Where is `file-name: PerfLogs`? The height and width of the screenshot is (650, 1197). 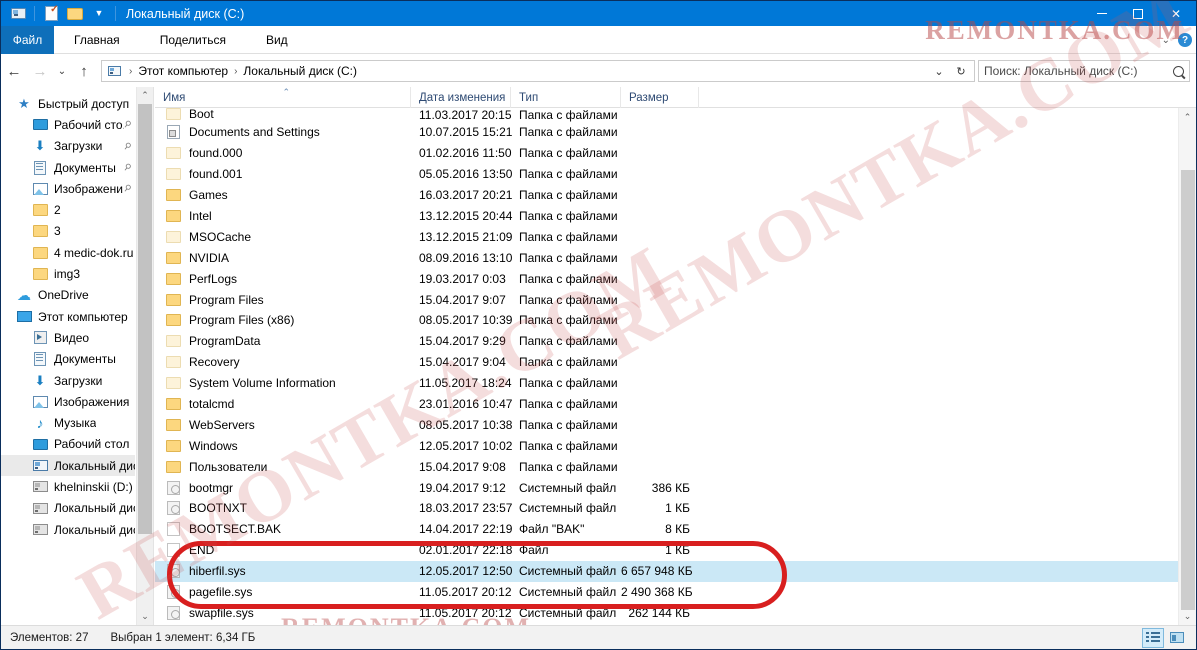 file-name: PerfLogs is located at coordinates (213, 278).